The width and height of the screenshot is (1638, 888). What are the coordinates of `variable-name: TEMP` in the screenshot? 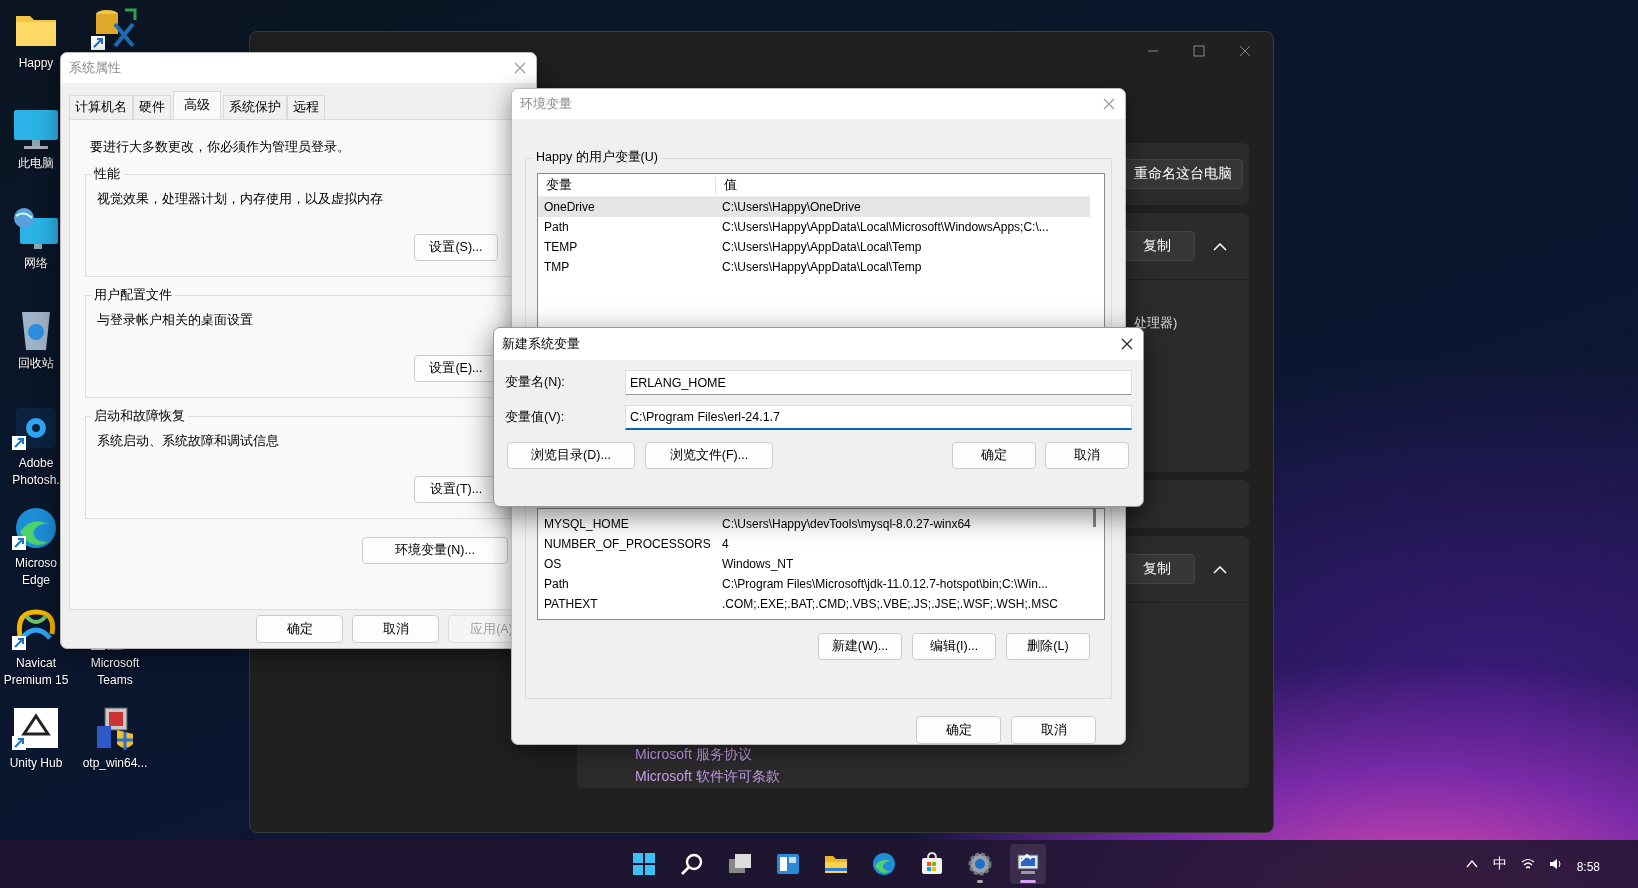 It's located at (561, 247).